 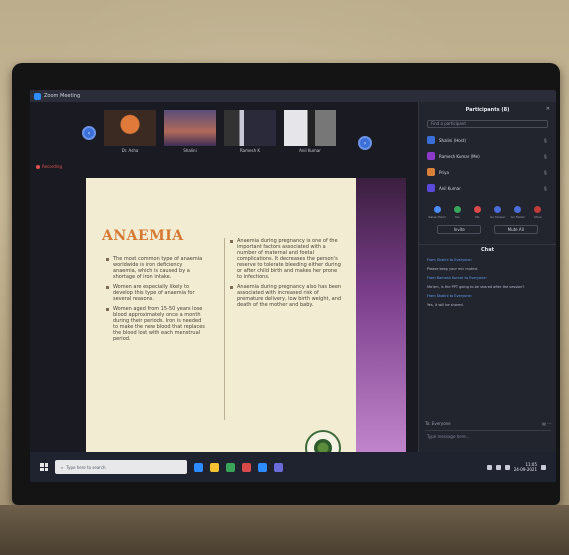 I want to click on raise-hand-button: Raise Hand, so click(x=437, y=212).